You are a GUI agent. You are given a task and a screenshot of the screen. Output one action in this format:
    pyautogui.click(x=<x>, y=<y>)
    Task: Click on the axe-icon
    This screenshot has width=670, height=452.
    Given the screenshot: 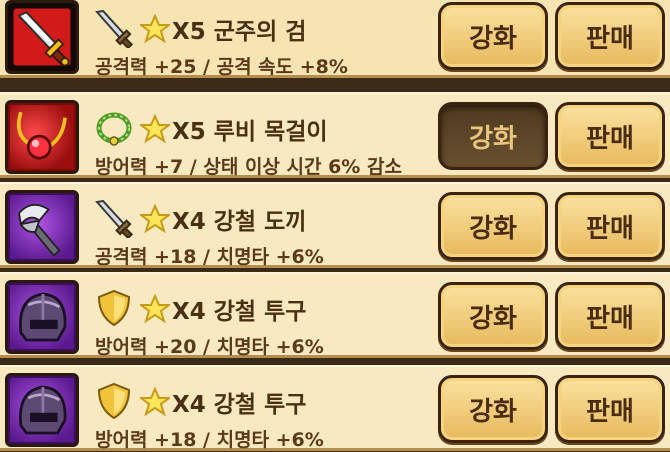 What is the action you would take?
    pyautogui.click(x=42, y=227)
    